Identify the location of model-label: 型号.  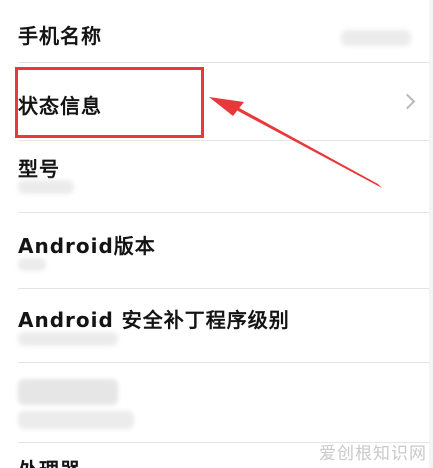
(39, 169).